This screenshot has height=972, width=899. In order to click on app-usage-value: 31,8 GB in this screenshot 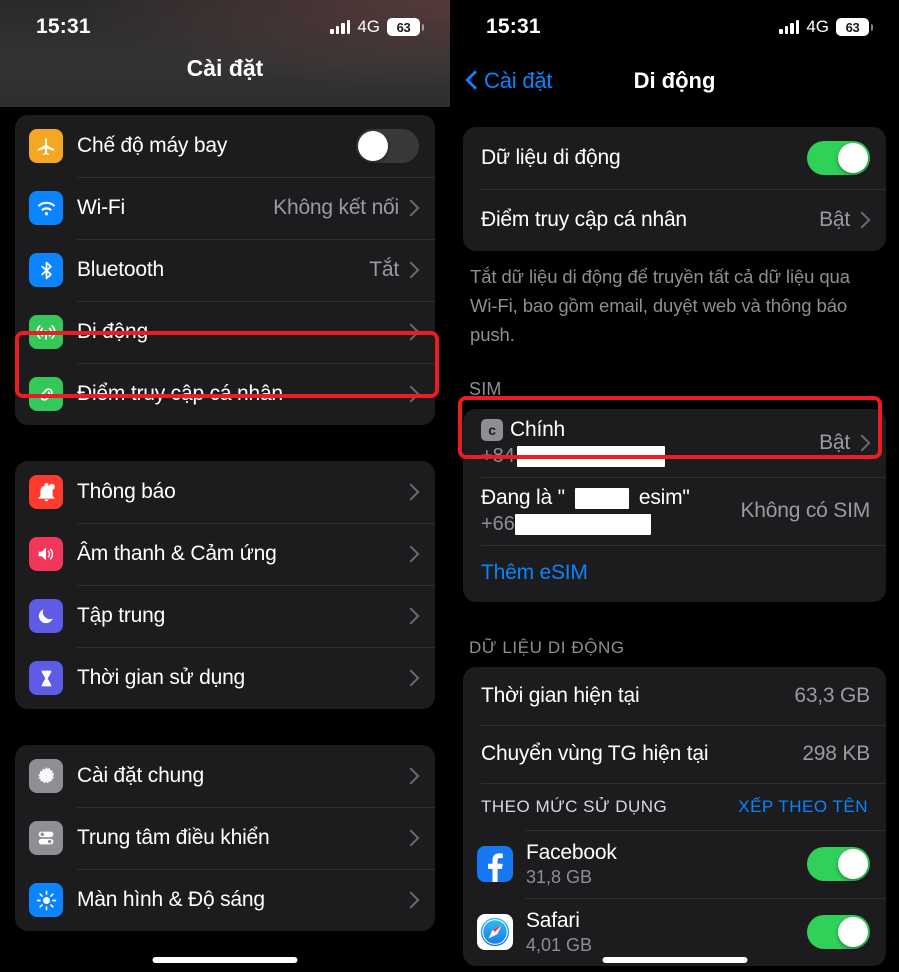, I will do `click(559, 876)`.